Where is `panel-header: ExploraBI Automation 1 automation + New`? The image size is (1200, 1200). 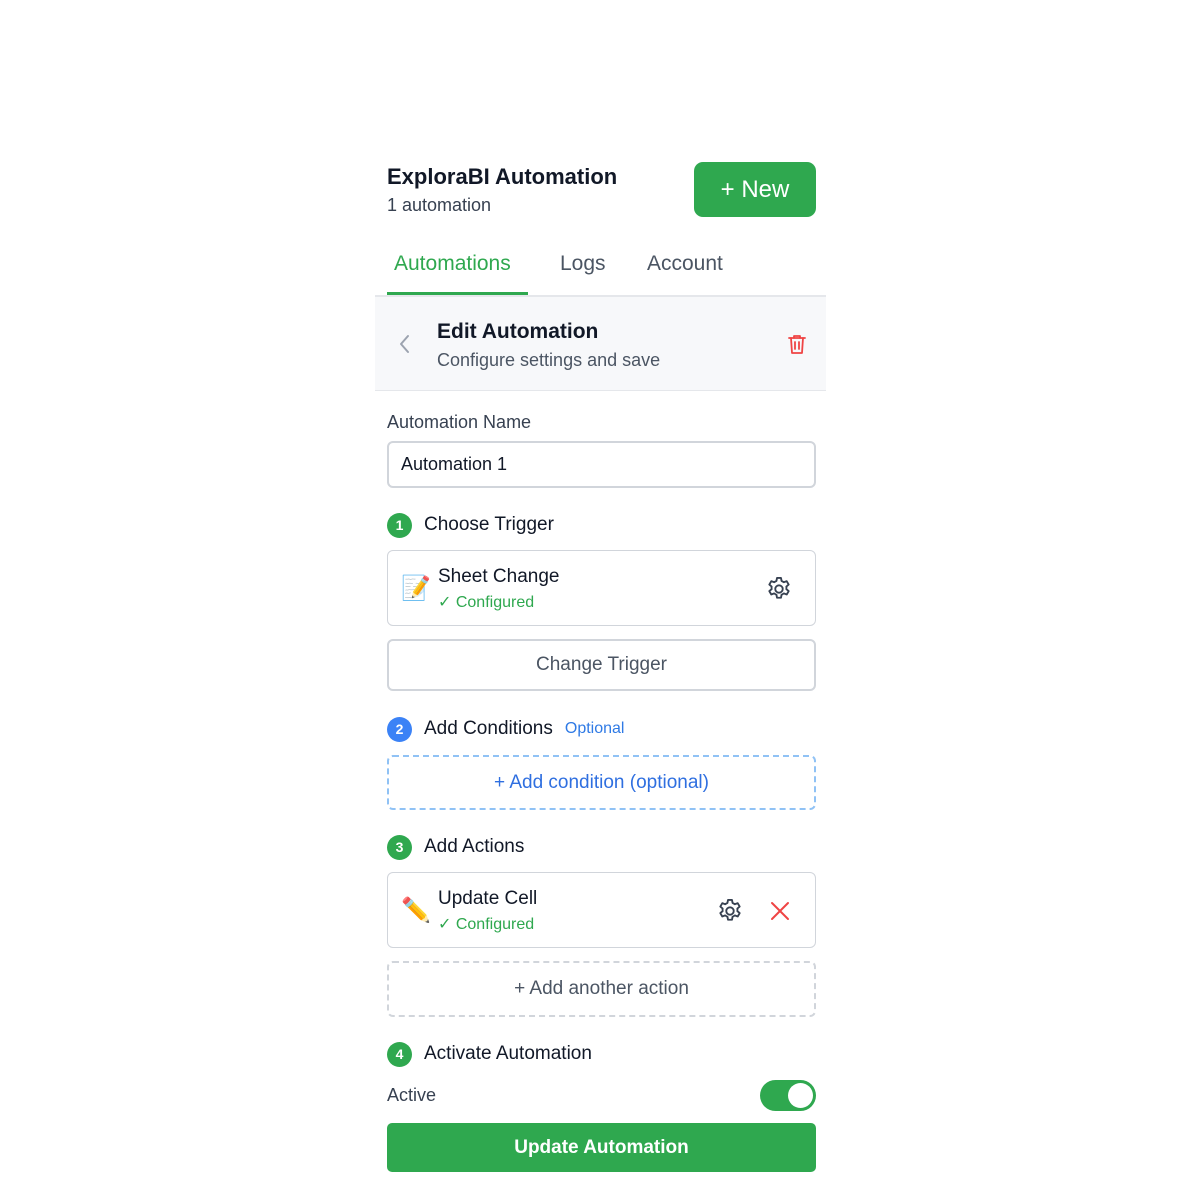
panel-header: ExploraBI Automation 1 automation + New is located at coordinates (600, 195).